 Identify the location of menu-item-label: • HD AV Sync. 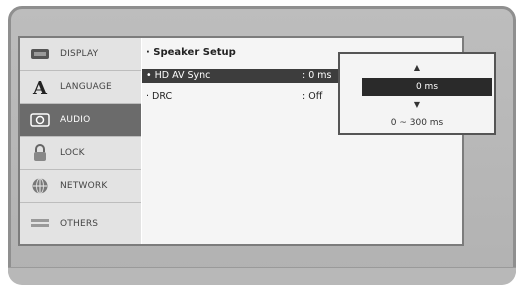
(178, 75).